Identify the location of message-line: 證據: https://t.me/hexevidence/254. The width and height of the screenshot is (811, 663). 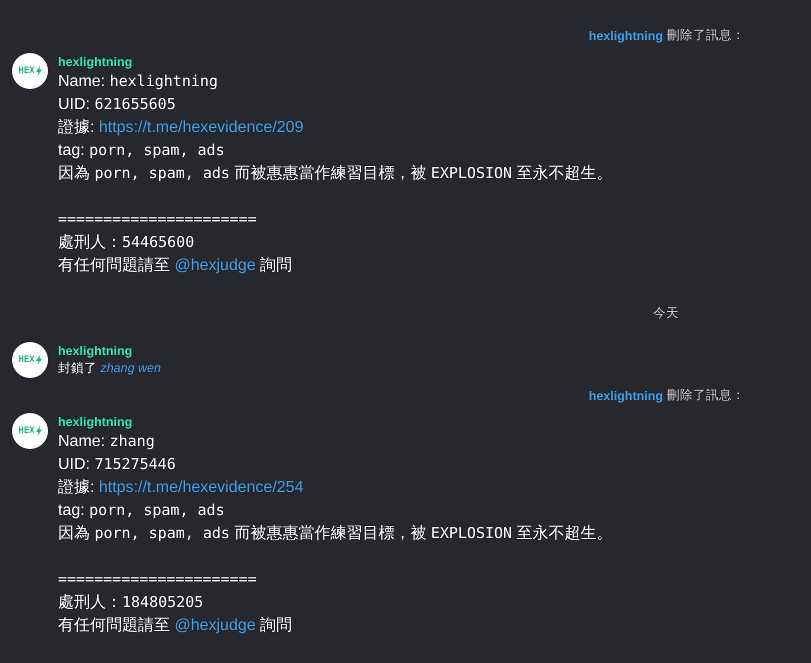
(181, 488).